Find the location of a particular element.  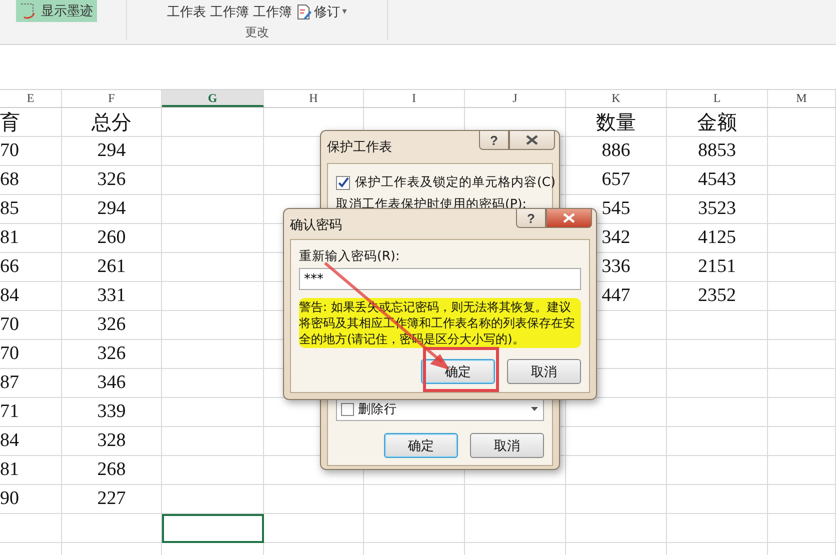

table-cell: 294 is located at coordinates (112, 209).